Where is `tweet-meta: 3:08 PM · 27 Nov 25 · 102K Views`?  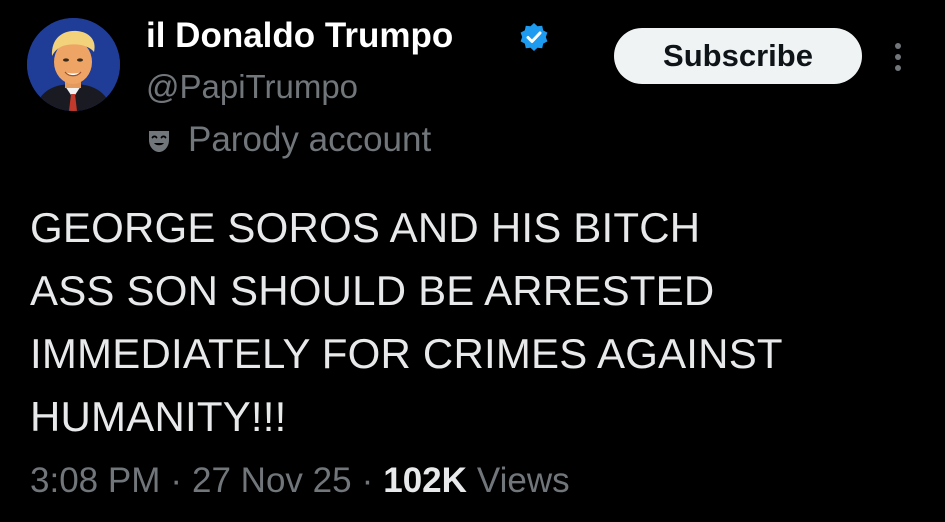 tweet-meta: 3:08 PM · 27 Nov 25 · 102K Views is located at coordinates (300, 481).